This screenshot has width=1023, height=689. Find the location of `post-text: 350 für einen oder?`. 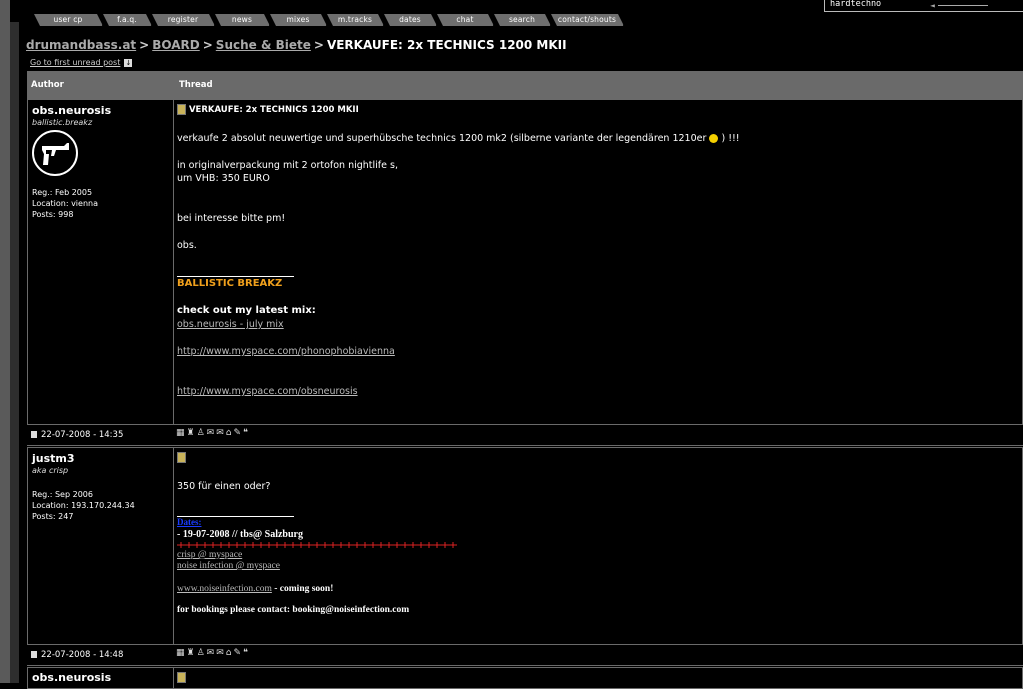

post-text: 350 für einen oder? is located at coordinates (224, 486).